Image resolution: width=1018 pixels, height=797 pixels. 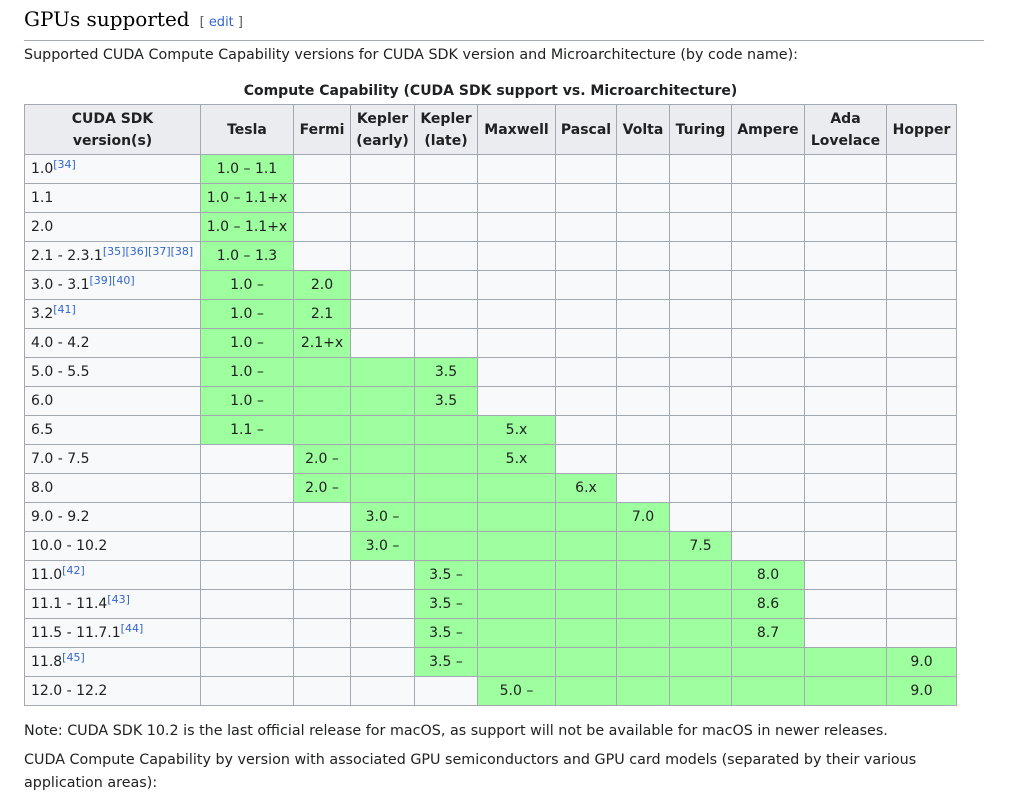 What do you see at coordinates (64, 309) in the screenshot?
I see `reference-link: [41]` at bounding box center [64, 309].